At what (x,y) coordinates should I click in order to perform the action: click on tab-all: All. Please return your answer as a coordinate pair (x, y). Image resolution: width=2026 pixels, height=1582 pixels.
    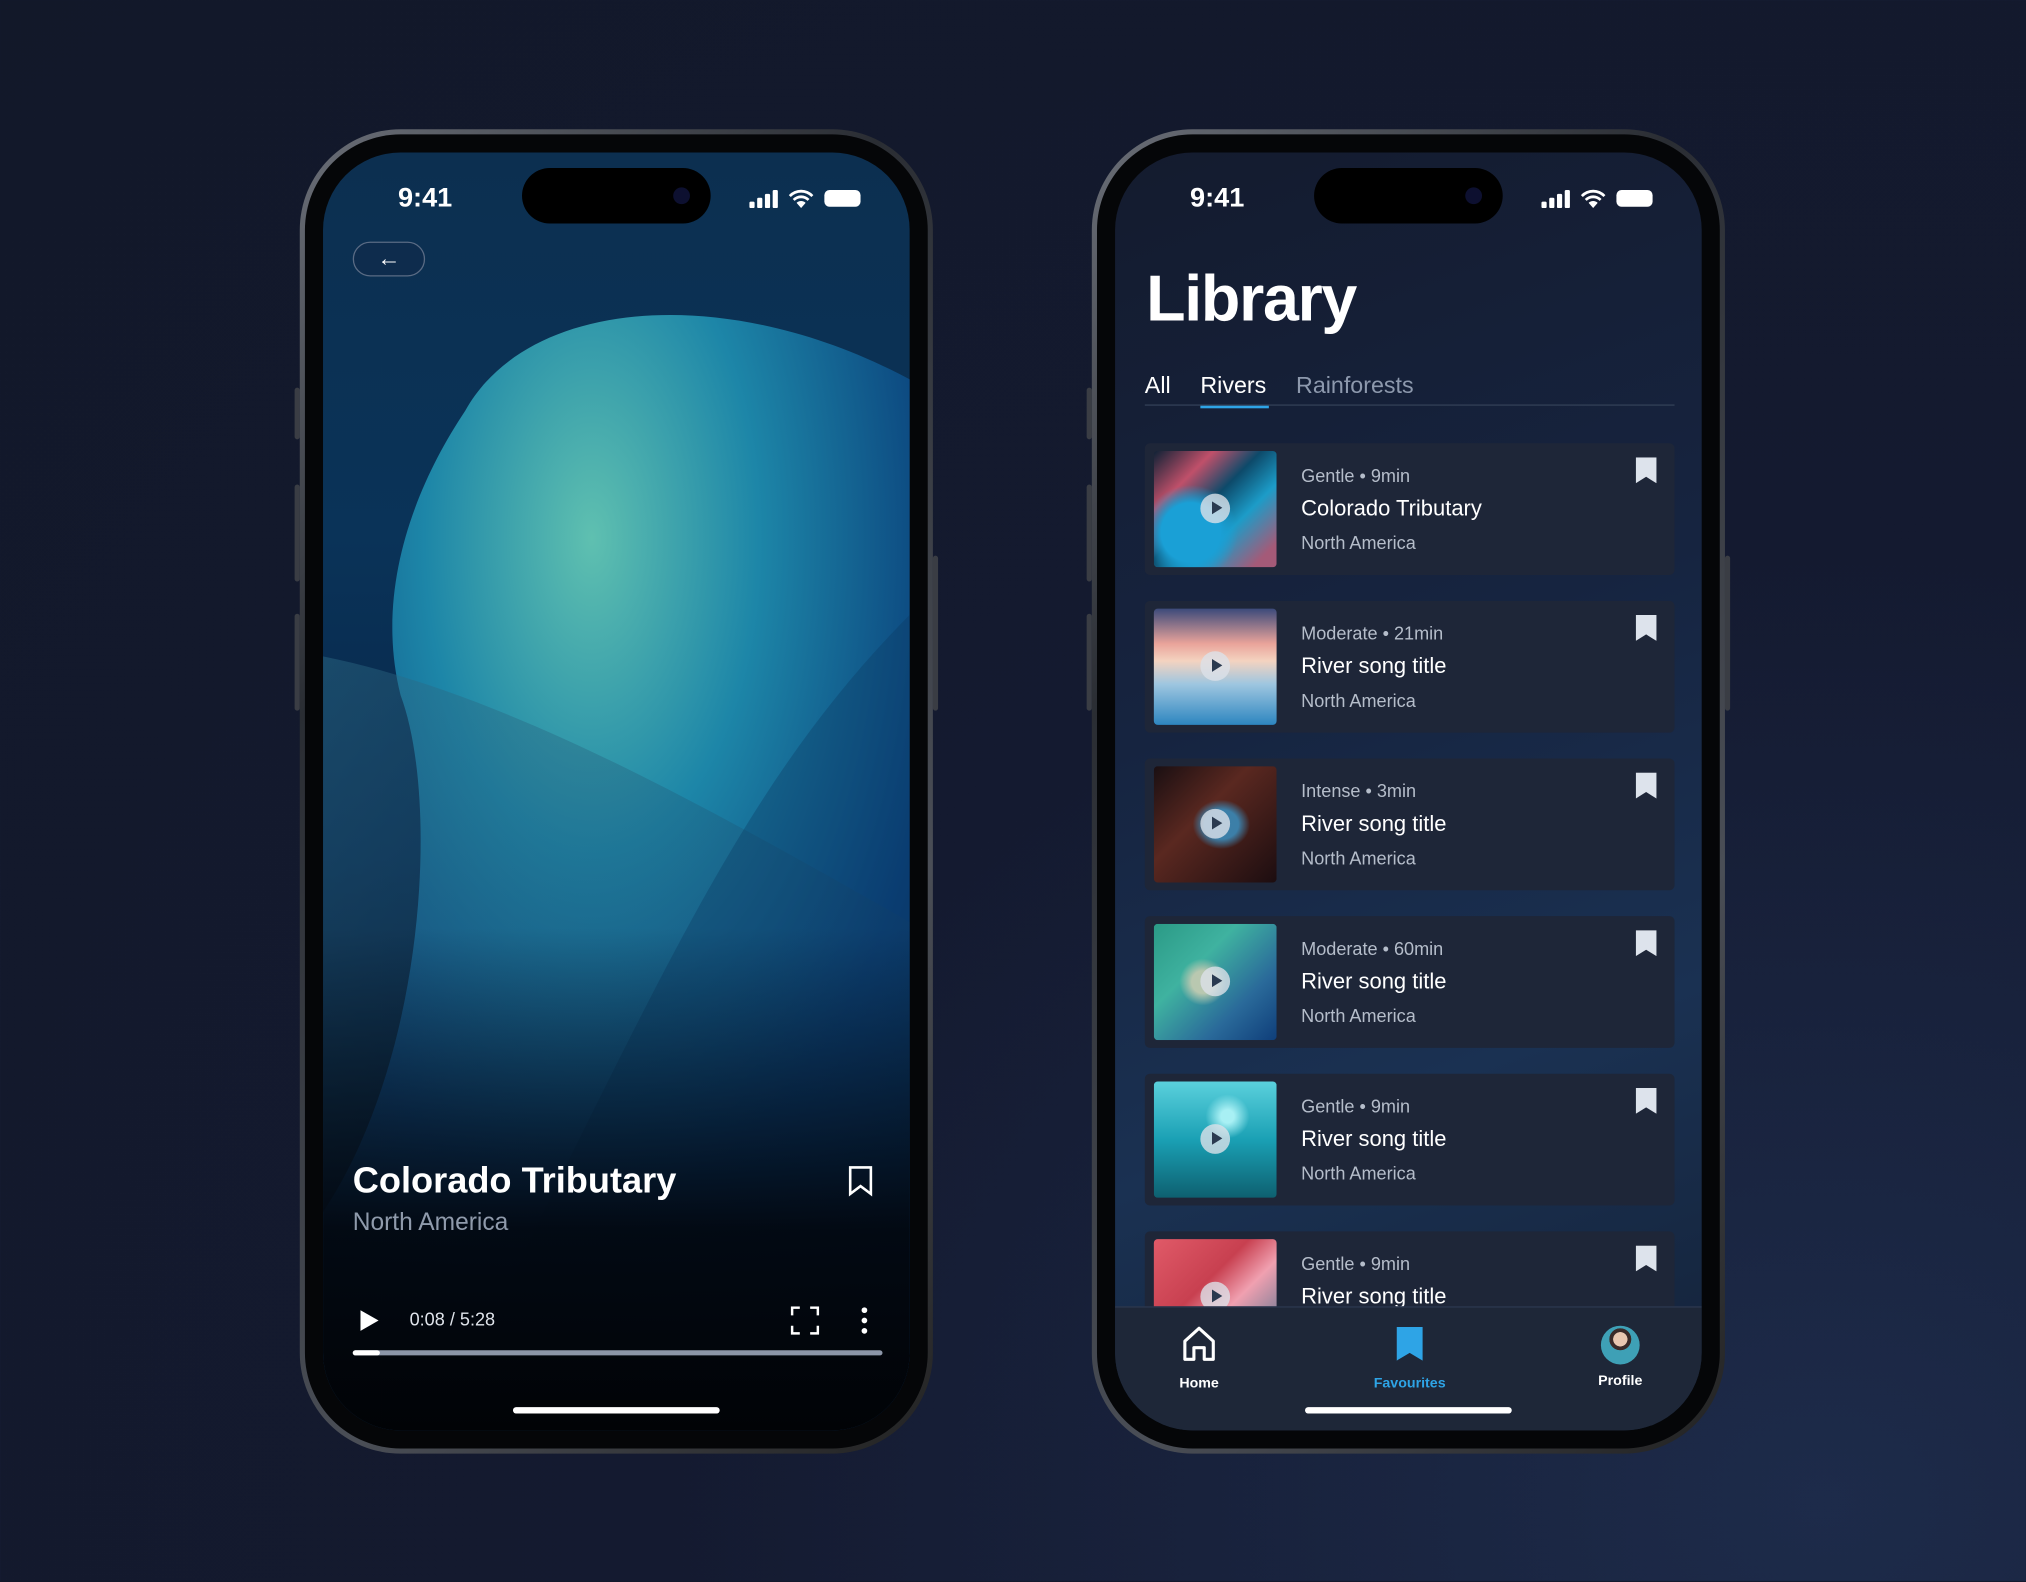
    Looking at the image, I should click on (1158, 389).